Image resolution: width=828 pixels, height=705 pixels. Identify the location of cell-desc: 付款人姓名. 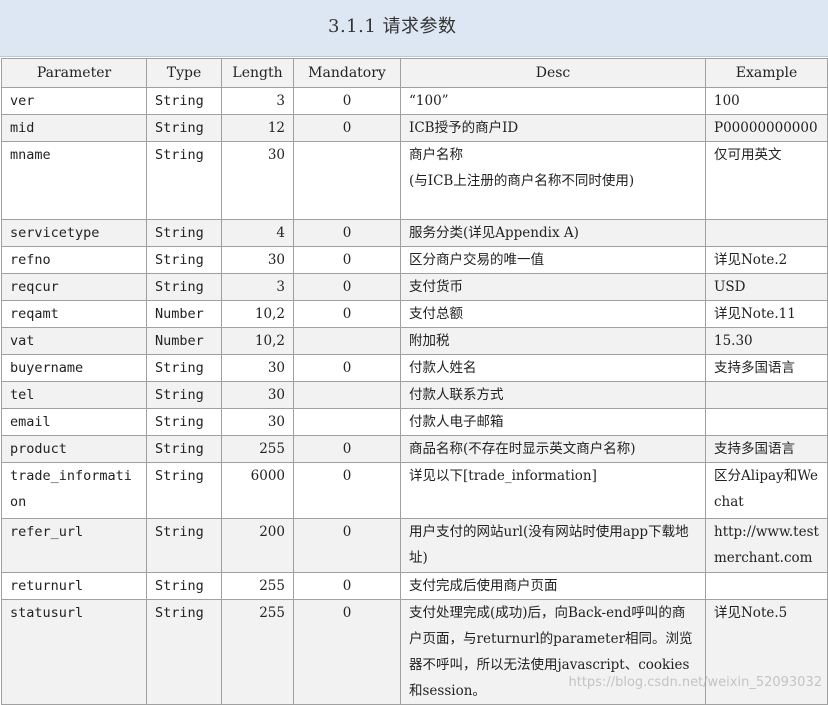
(553, 368).